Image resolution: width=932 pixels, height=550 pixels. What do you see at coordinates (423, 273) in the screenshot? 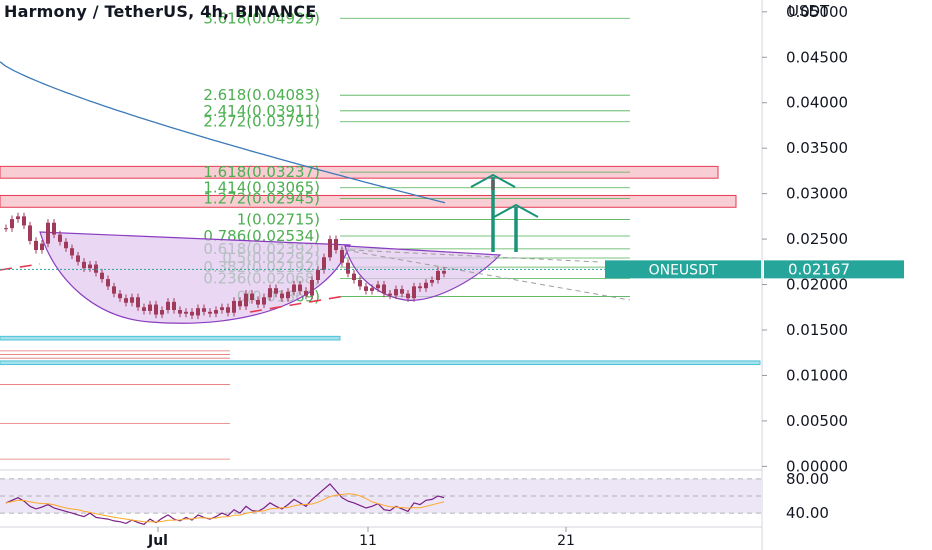
I see `handle-pattern` at bounding box center [423, 273].